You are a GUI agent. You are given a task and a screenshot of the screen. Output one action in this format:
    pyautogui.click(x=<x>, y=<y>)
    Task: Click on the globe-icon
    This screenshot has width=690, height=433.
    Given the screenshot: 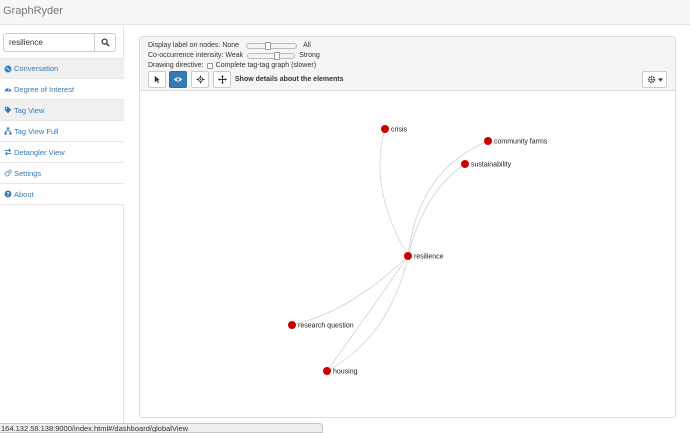 What is the action you would take?
    pyautogui.click(x=8, y=69)
    